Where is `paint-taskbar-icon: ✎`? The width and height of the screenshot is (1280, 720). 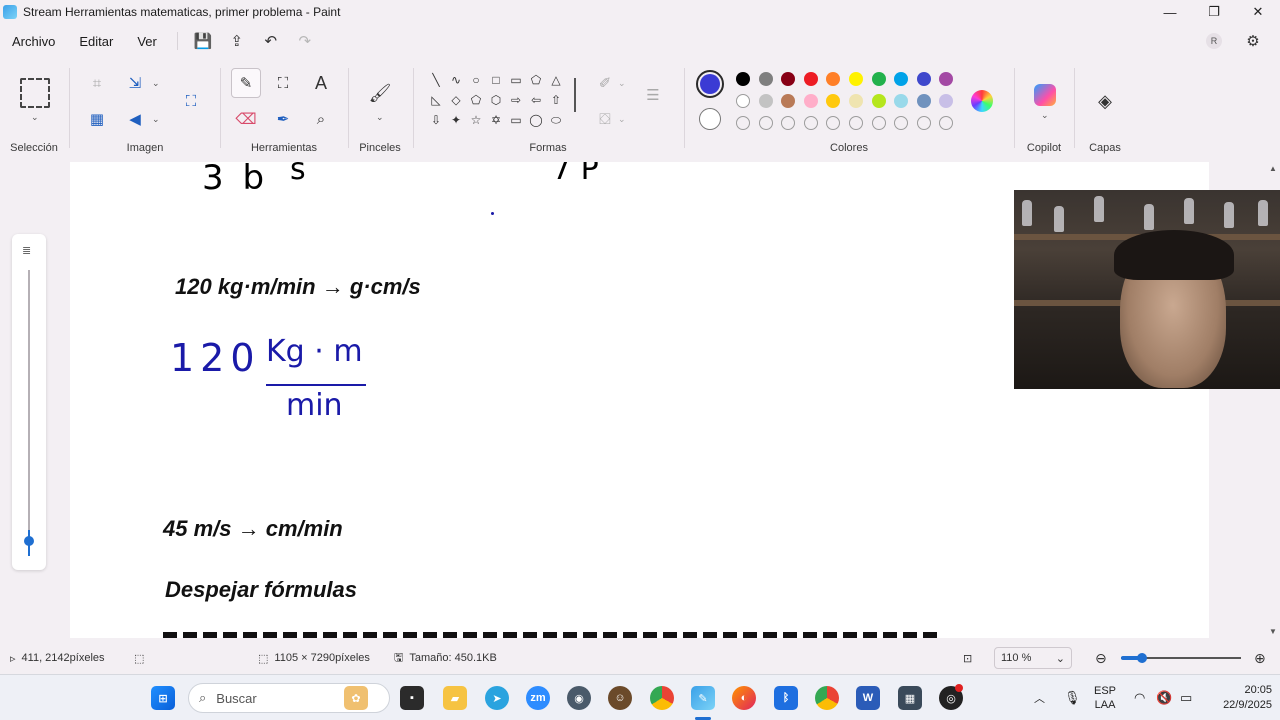
paint-taskbar-icon: ✎ is located at coordinates (703, 698).